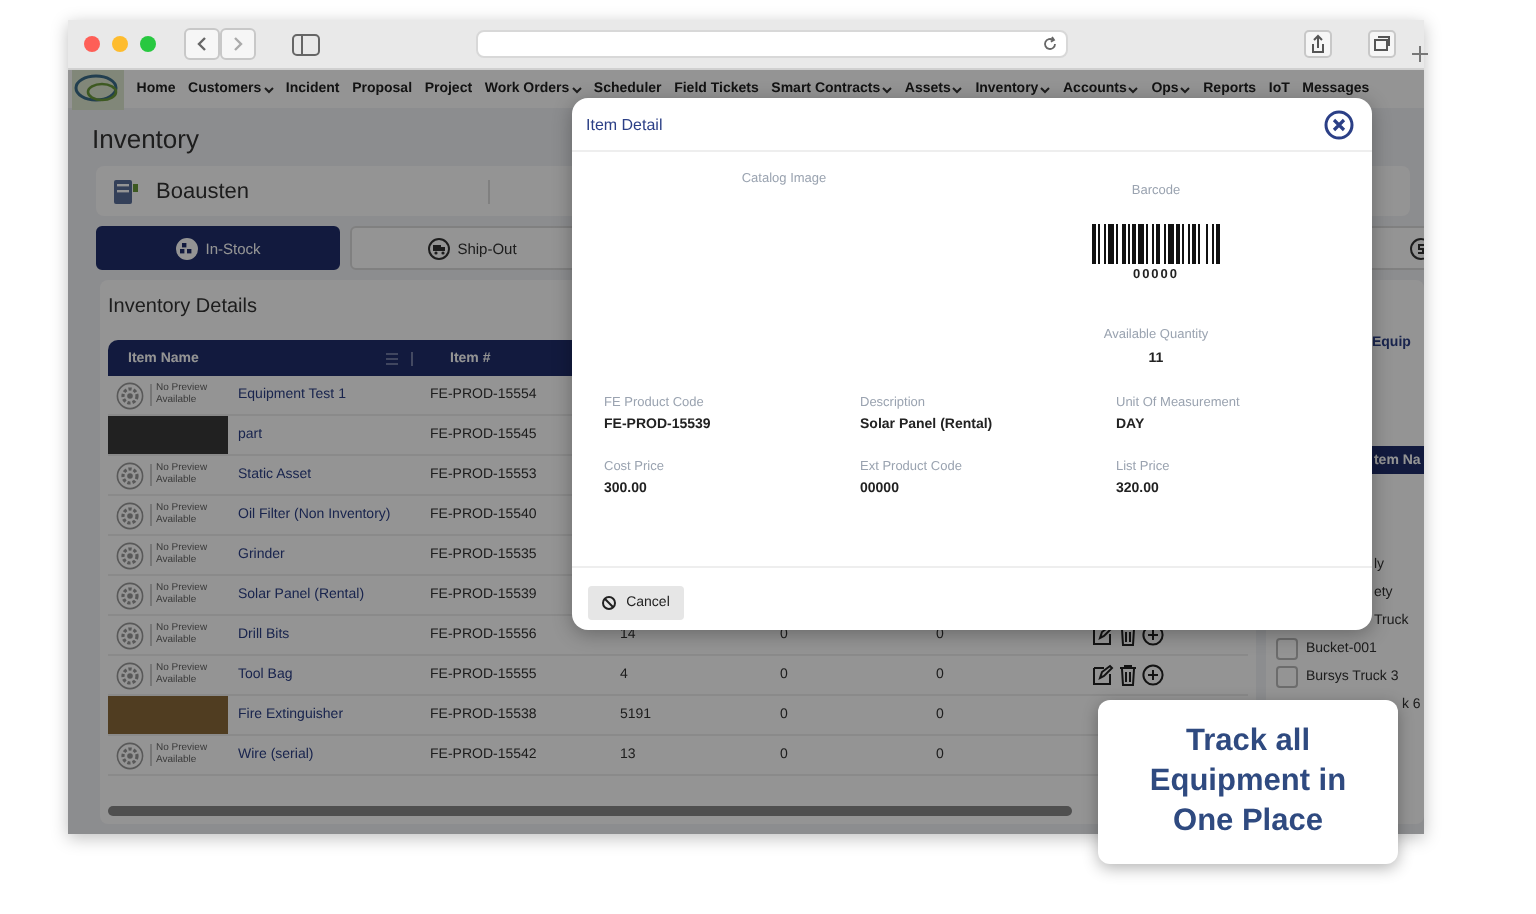 The image size is (1536, 914). What do you see at coordinates (148, 44) in the screenshot?
I see `maximize-window-dot` at bounding box center [148, 44].